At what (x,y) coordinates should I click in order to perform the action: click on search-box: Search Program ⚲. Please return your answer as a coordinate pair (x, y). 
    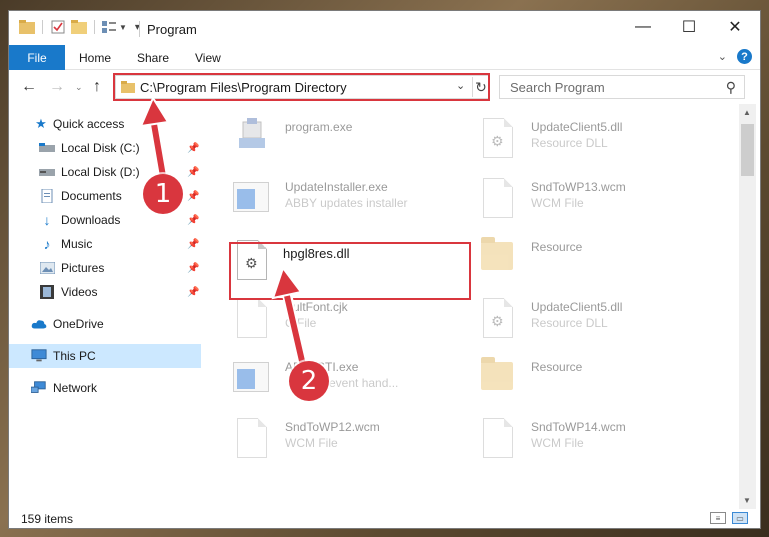
    Looking at the image, I should click on (622, 87).